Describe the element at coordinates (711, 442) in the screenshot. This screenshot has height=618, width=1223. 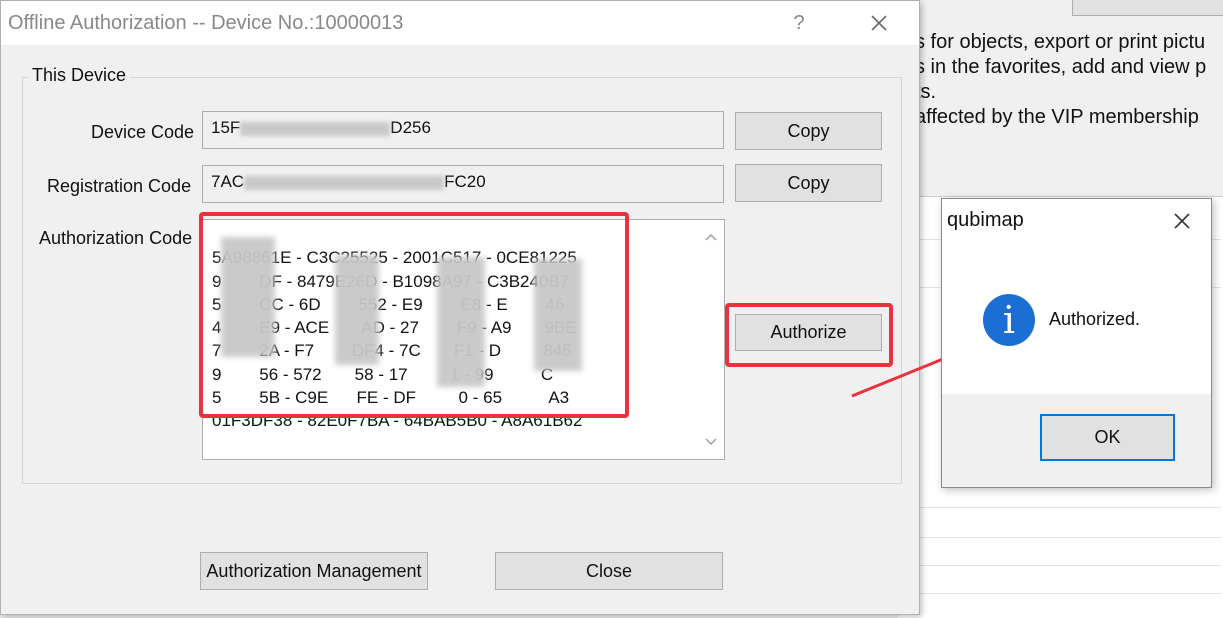
I see `scroll-down-icon` at that location.